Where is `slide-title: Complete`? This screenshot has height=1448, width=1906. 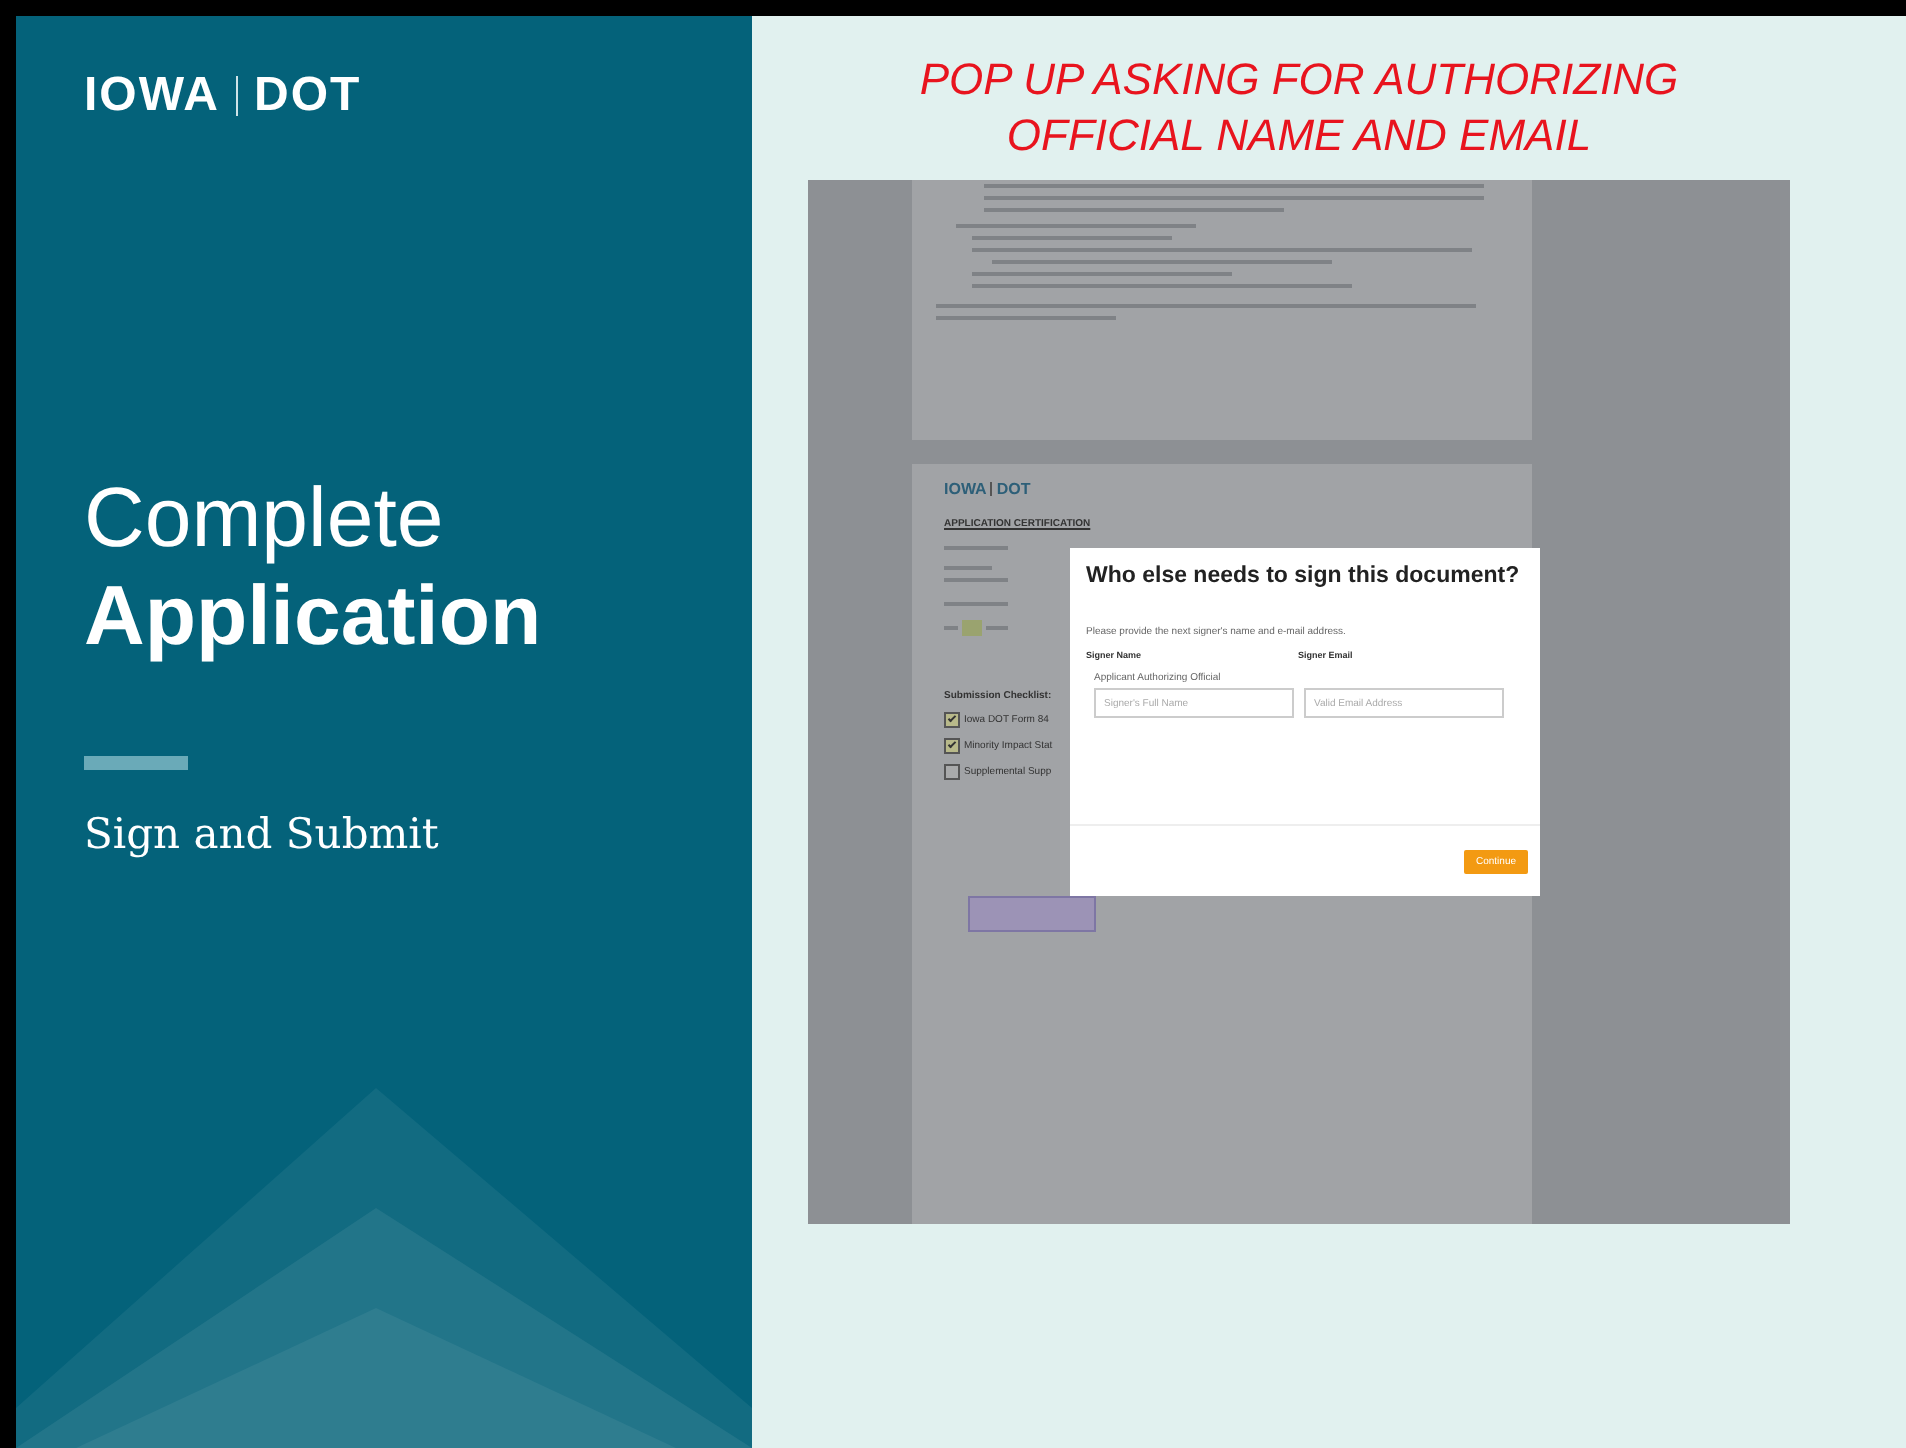 slide-title: Complete is located at coordinates (265, 518).